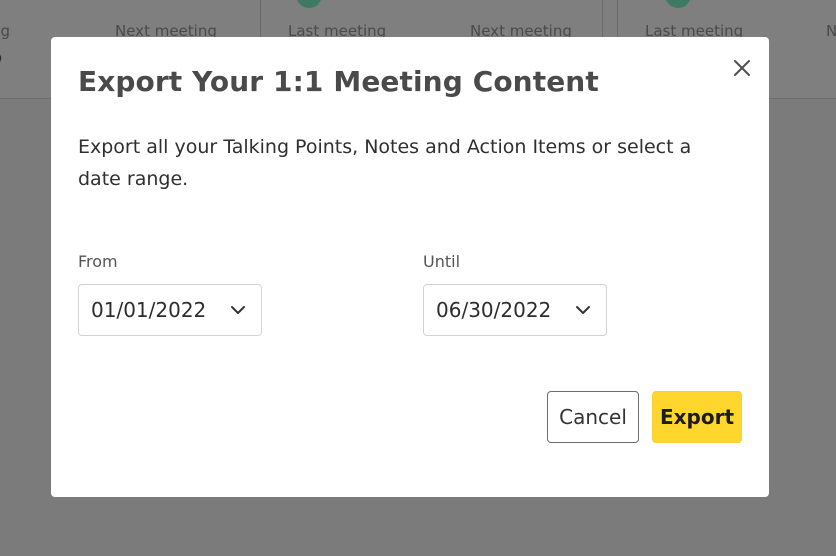 Image resolution: width=836 pixels, height=556 pixels. What do you see at coordinates (98, 261) in the screenshot?
I see `from-label: From` at bounding box center [98, 261].